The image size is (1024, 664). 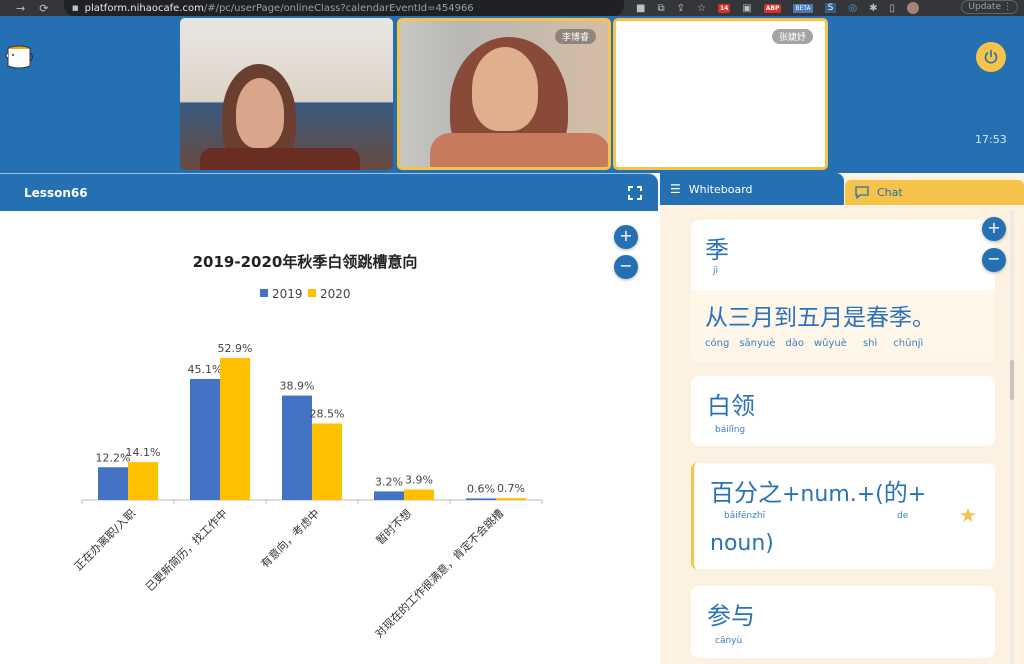 I want to click on data-label: 45.1%, so click(x=205, y=369).